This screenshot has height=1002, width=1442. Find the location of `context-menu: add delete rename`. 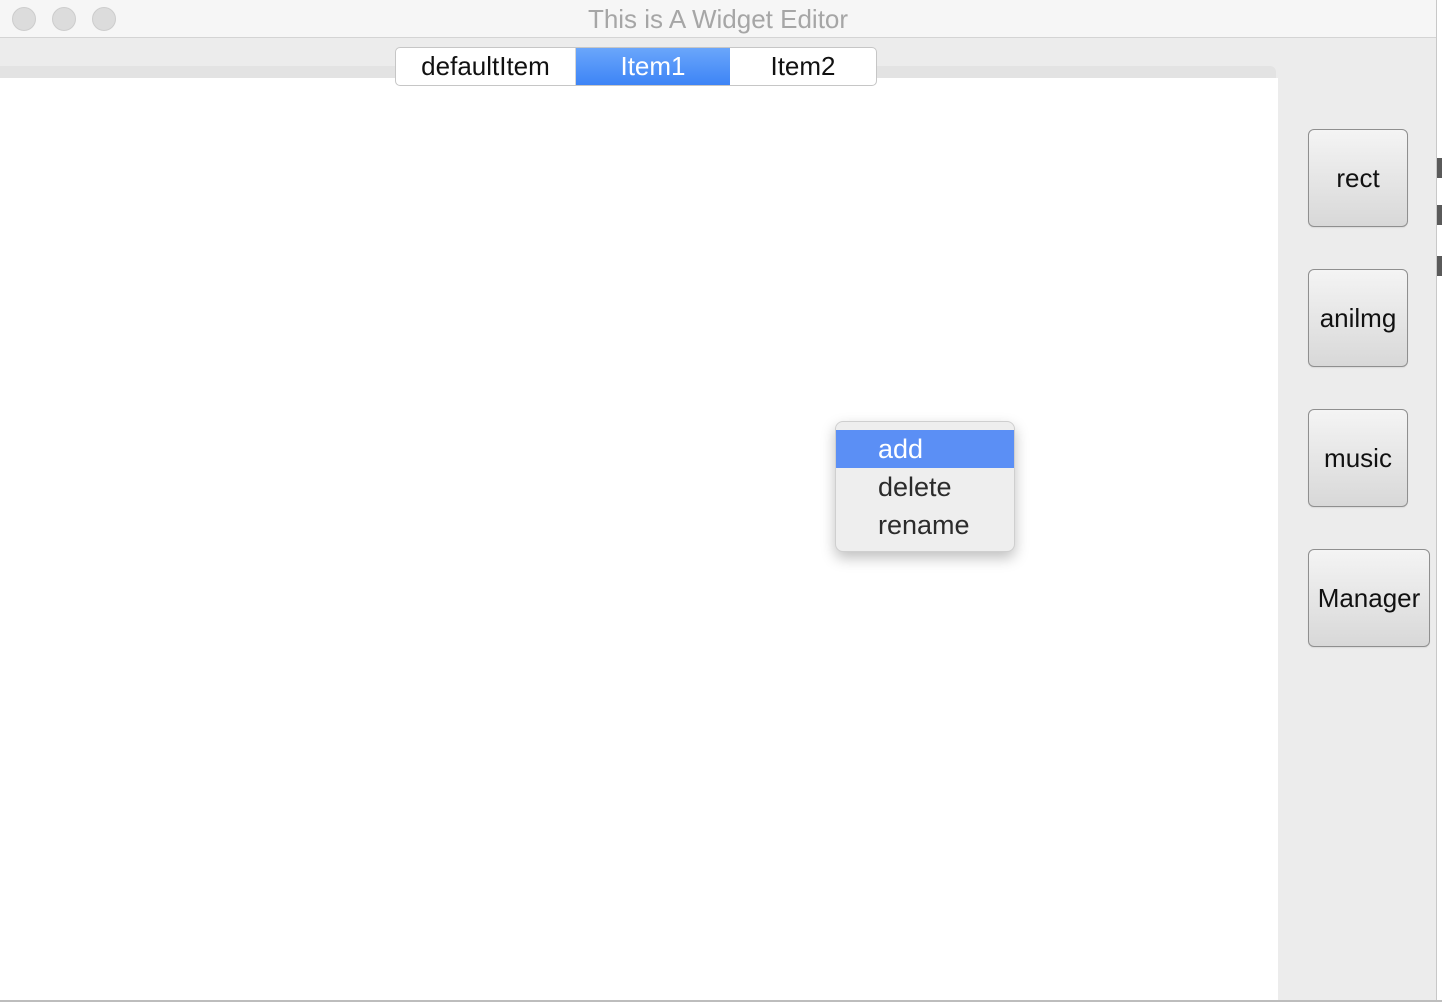

context-menu: add delete rename is located at coordinates (925, 486).